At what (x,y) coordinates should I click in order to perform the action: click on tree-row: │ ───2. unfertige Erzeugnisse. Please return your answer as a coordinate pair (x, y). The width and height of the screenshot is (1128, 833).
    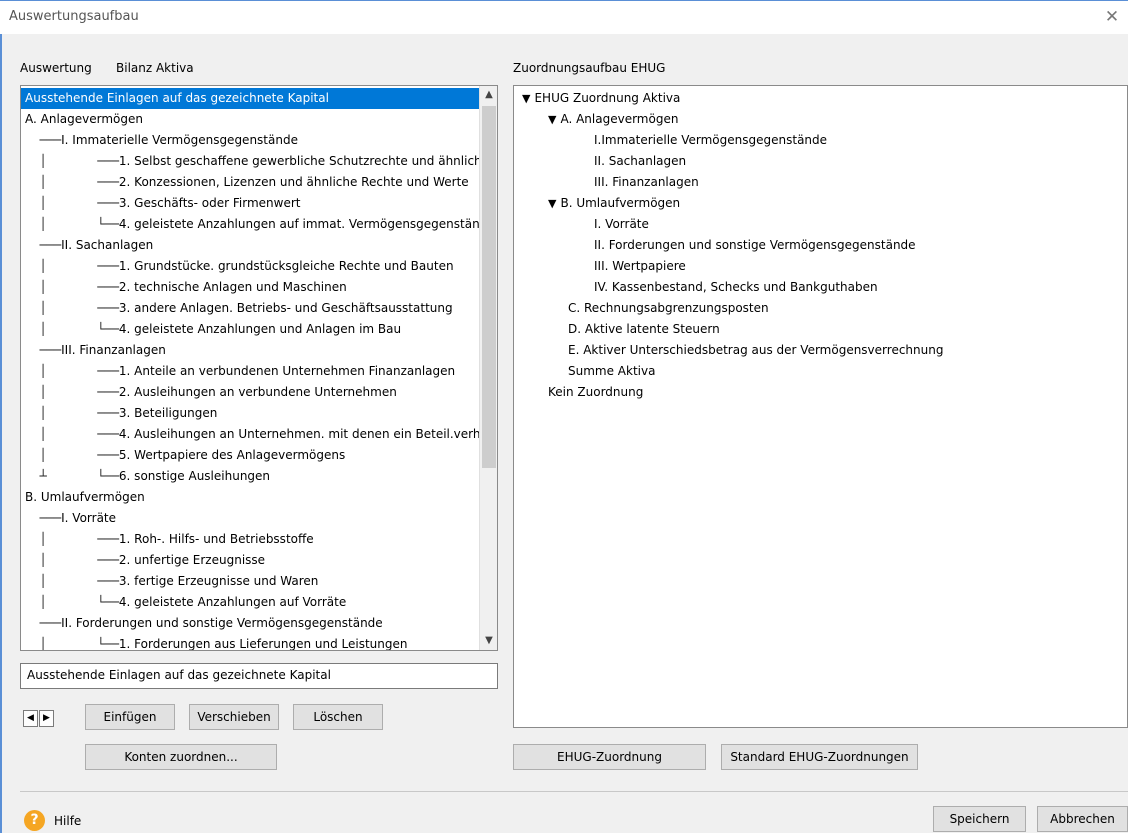
    Looking at the image, I should click on (250, 560).